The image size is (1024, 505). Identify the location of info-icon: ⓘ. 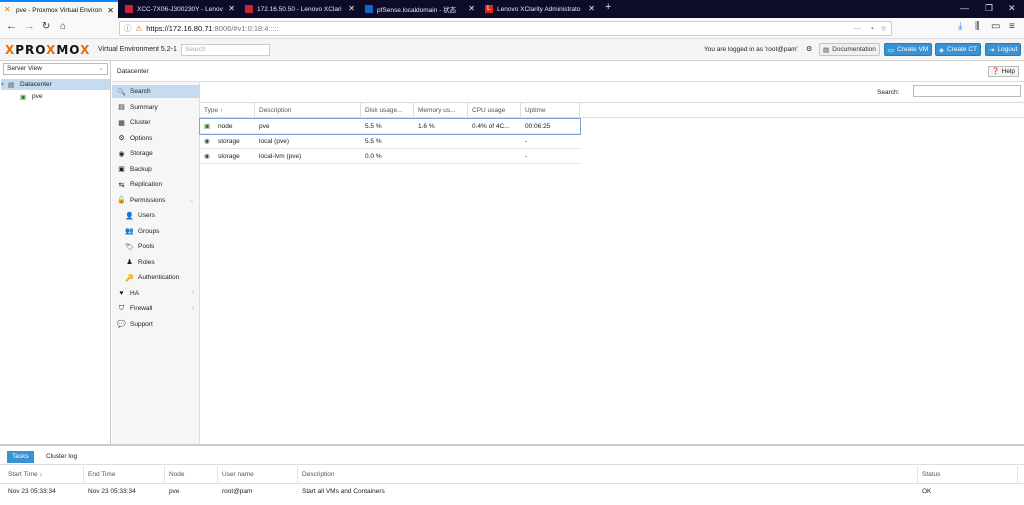
(128, 28).